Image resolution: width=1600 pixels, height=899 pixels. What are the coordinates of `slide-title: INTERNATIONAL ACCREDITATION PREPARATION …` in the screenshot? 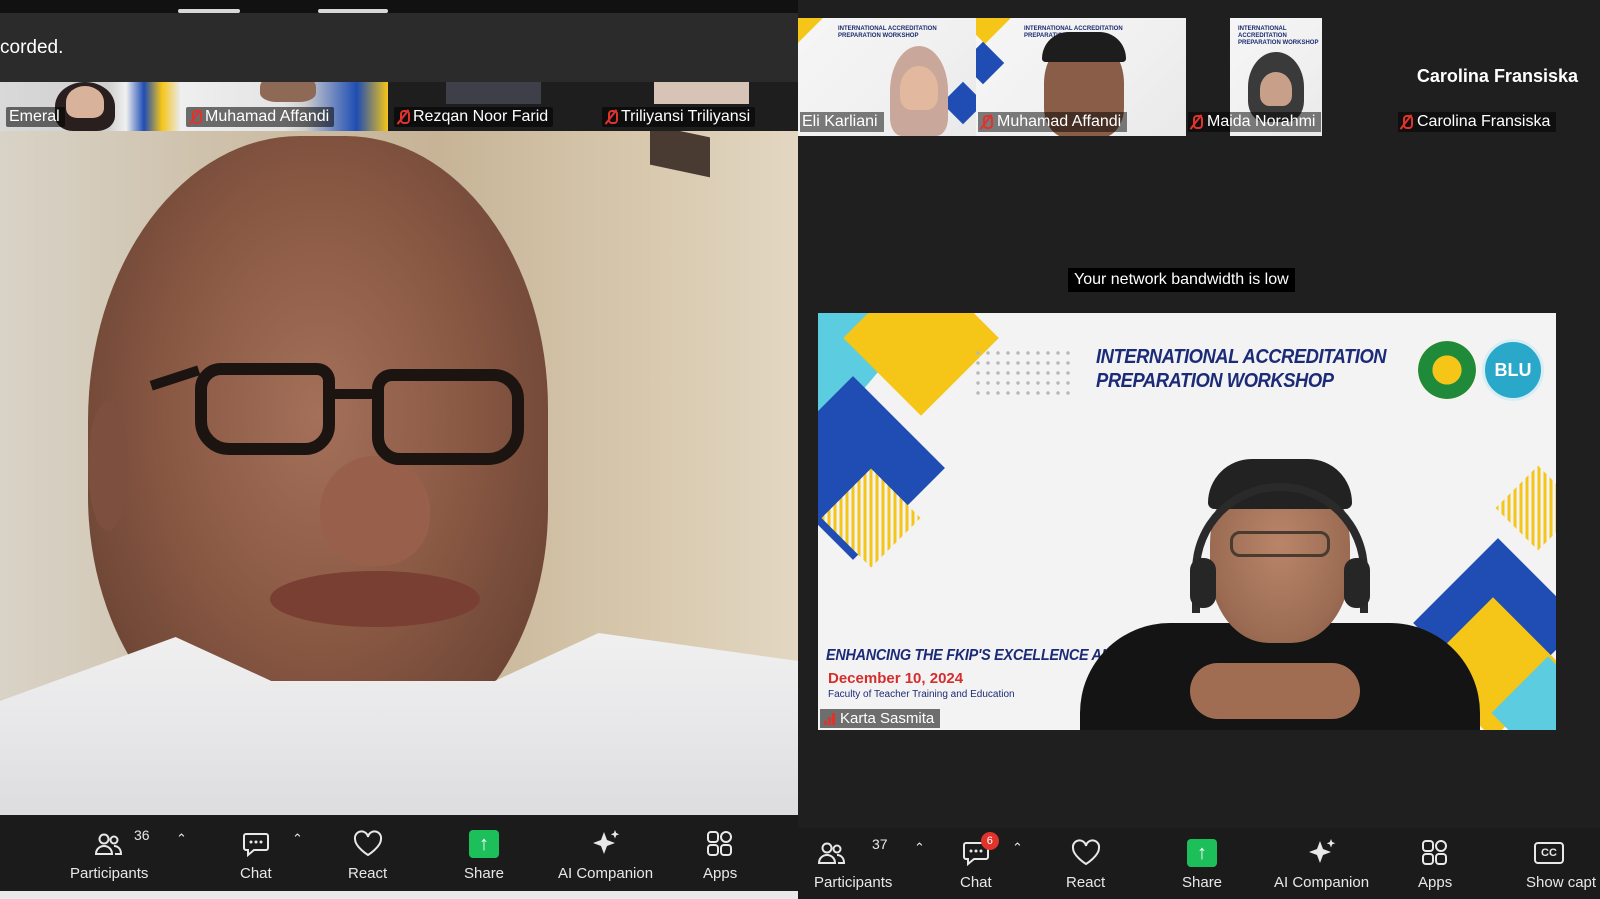 It's located at (1241, 369).